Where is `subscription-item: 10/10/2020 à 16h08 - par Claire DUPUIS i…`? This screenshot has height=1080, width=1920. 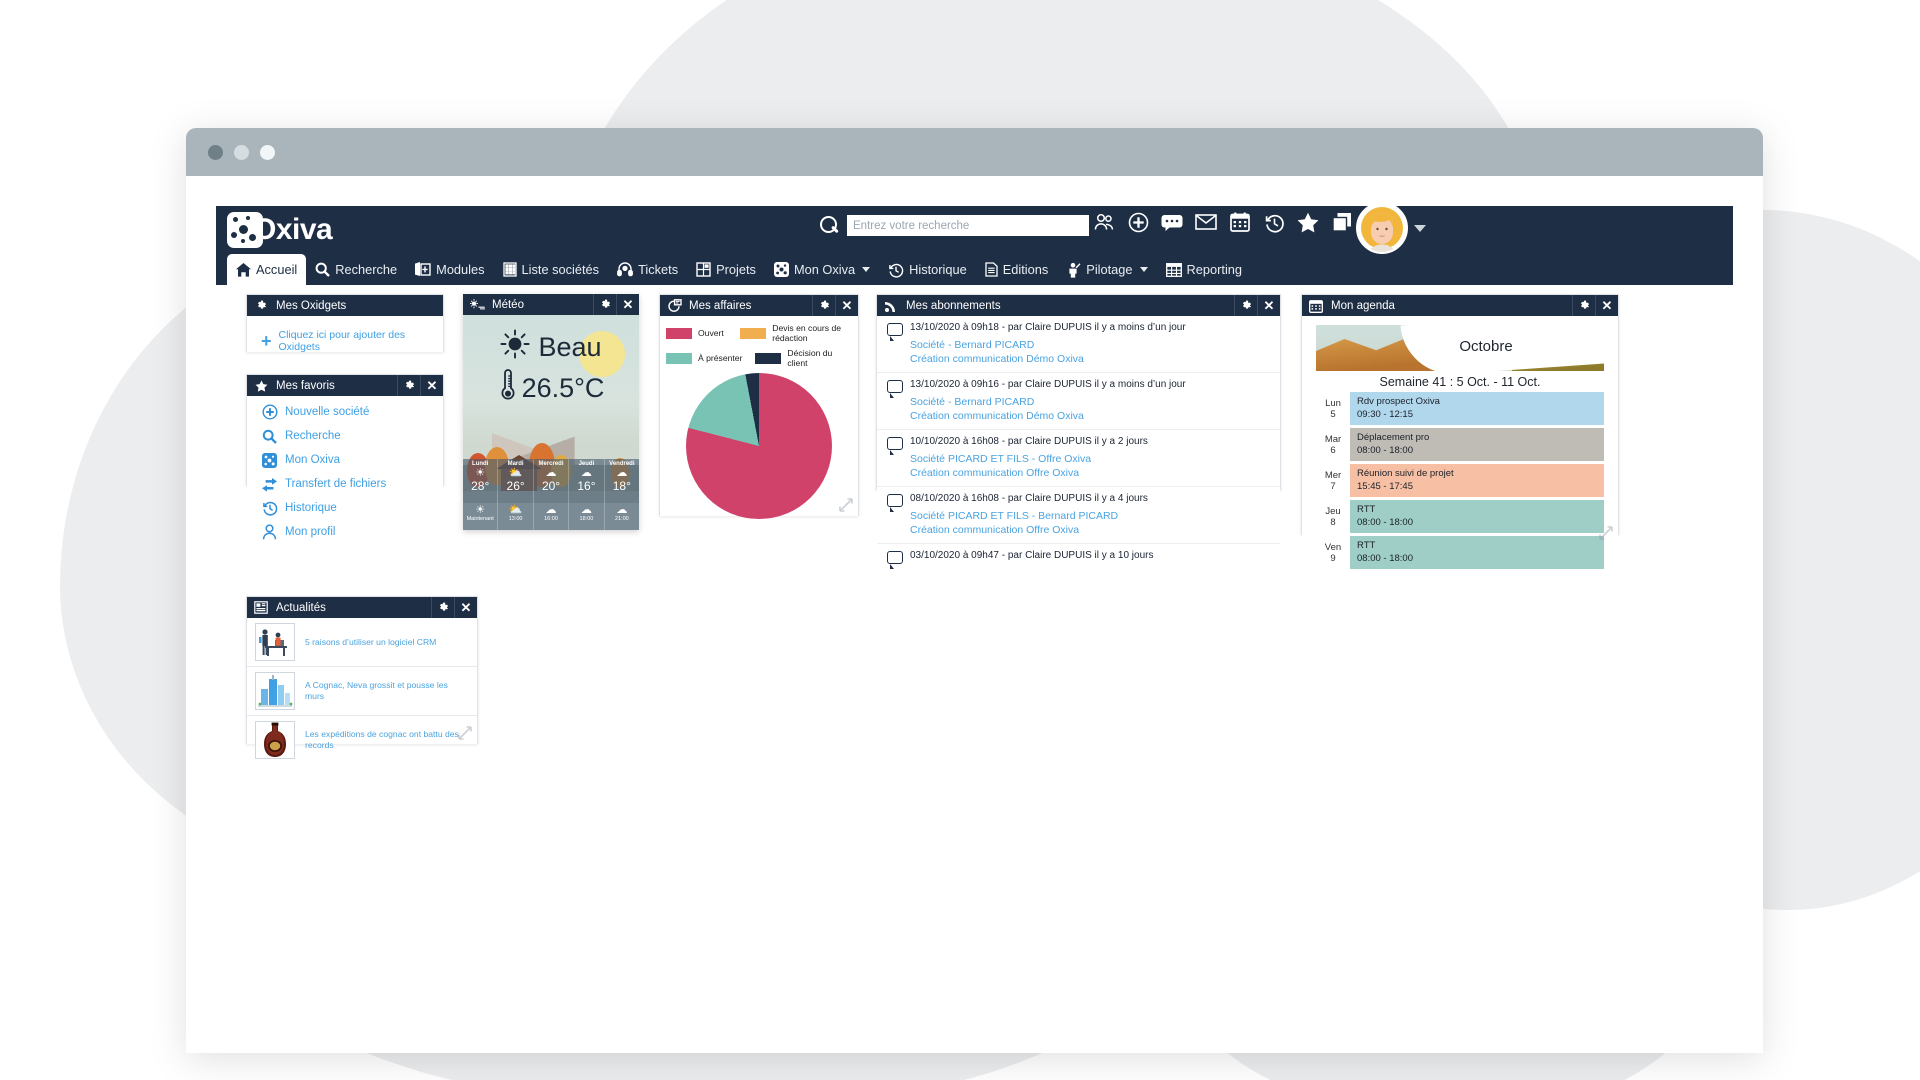 subscription-item: 10/10/2020 à 16h08 - par Claire DUPUIS i… is located at coordinates (1078, 458).